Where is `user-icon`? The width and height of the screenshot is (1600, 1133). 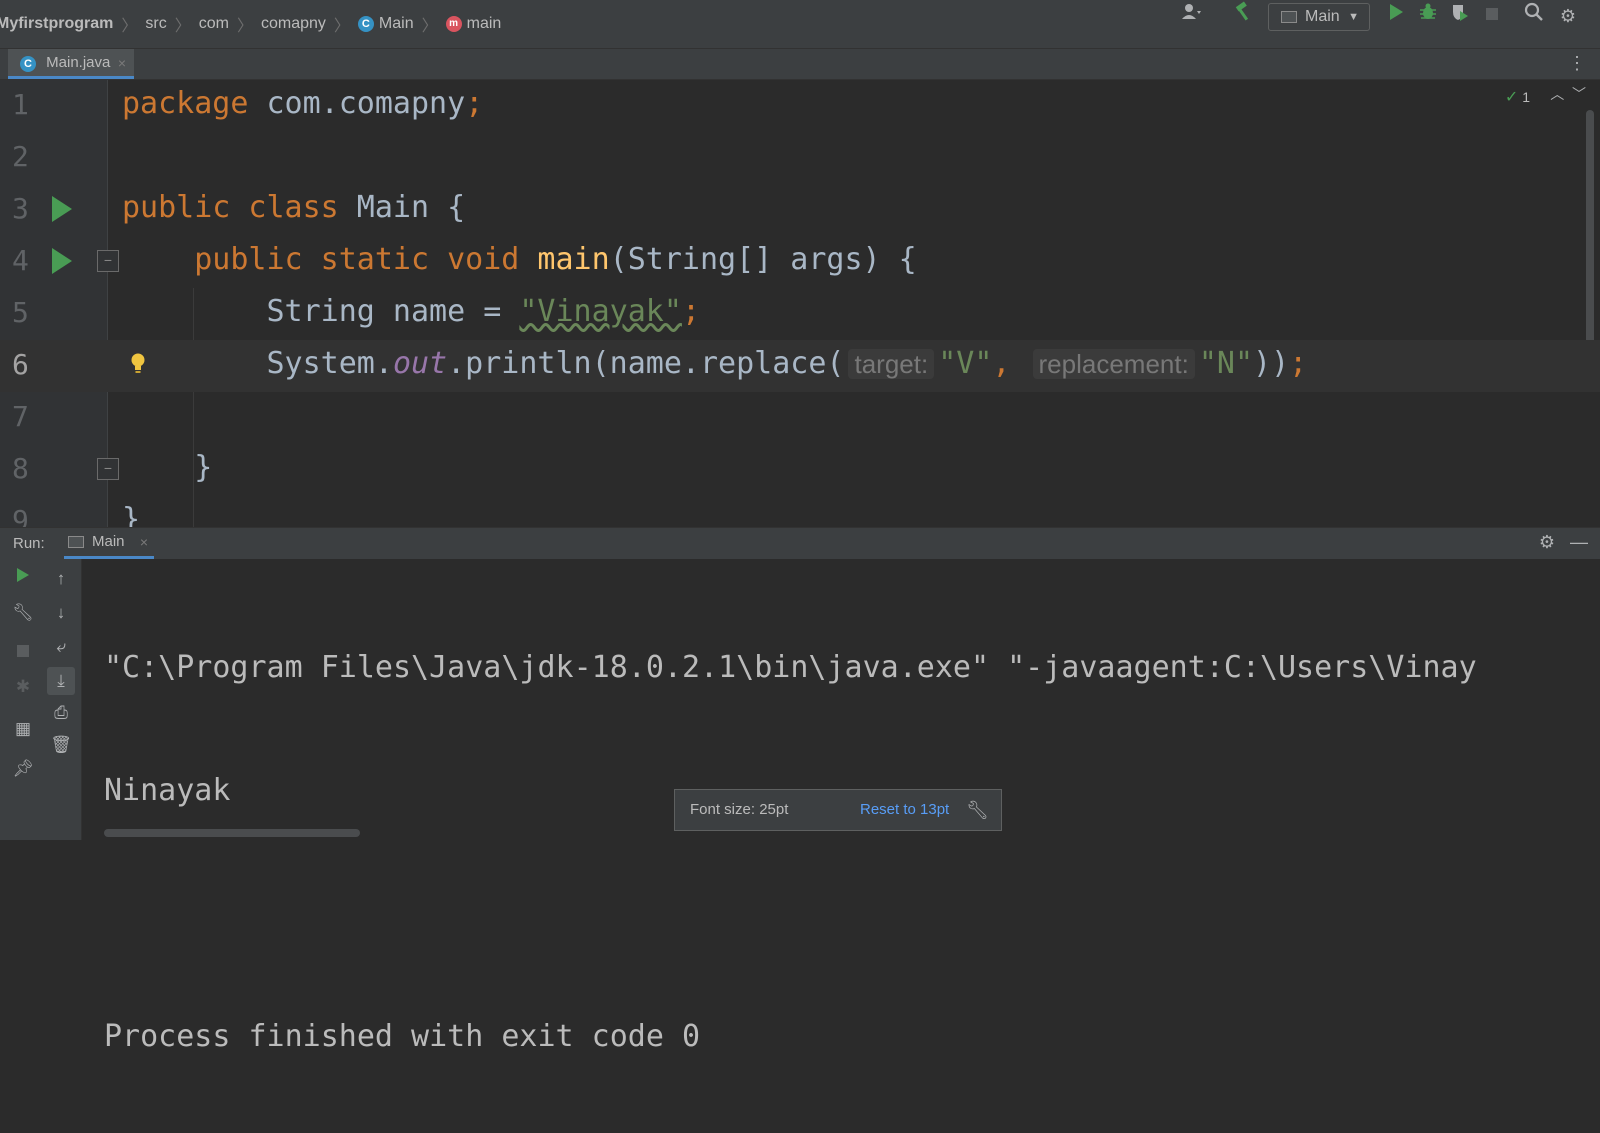
user-icon is located at coordinates (1192, 16).